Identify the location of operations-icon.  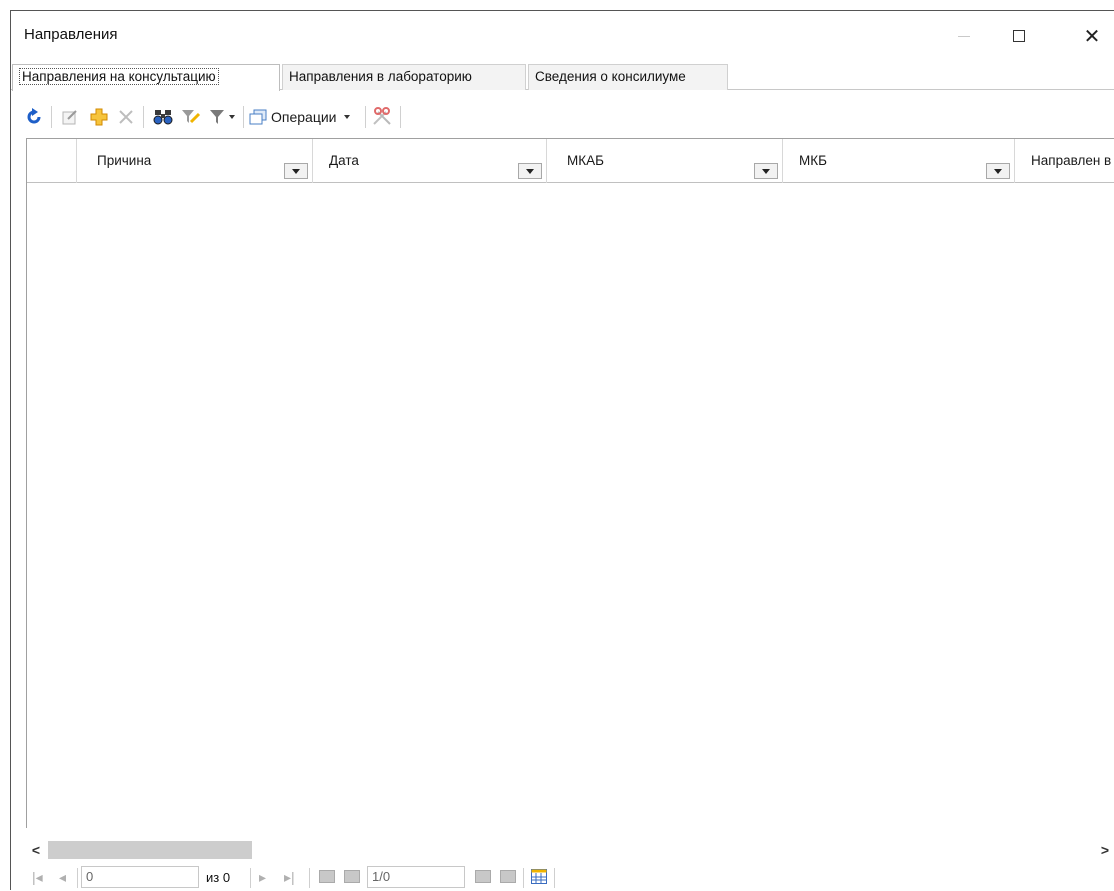
(258, 117).